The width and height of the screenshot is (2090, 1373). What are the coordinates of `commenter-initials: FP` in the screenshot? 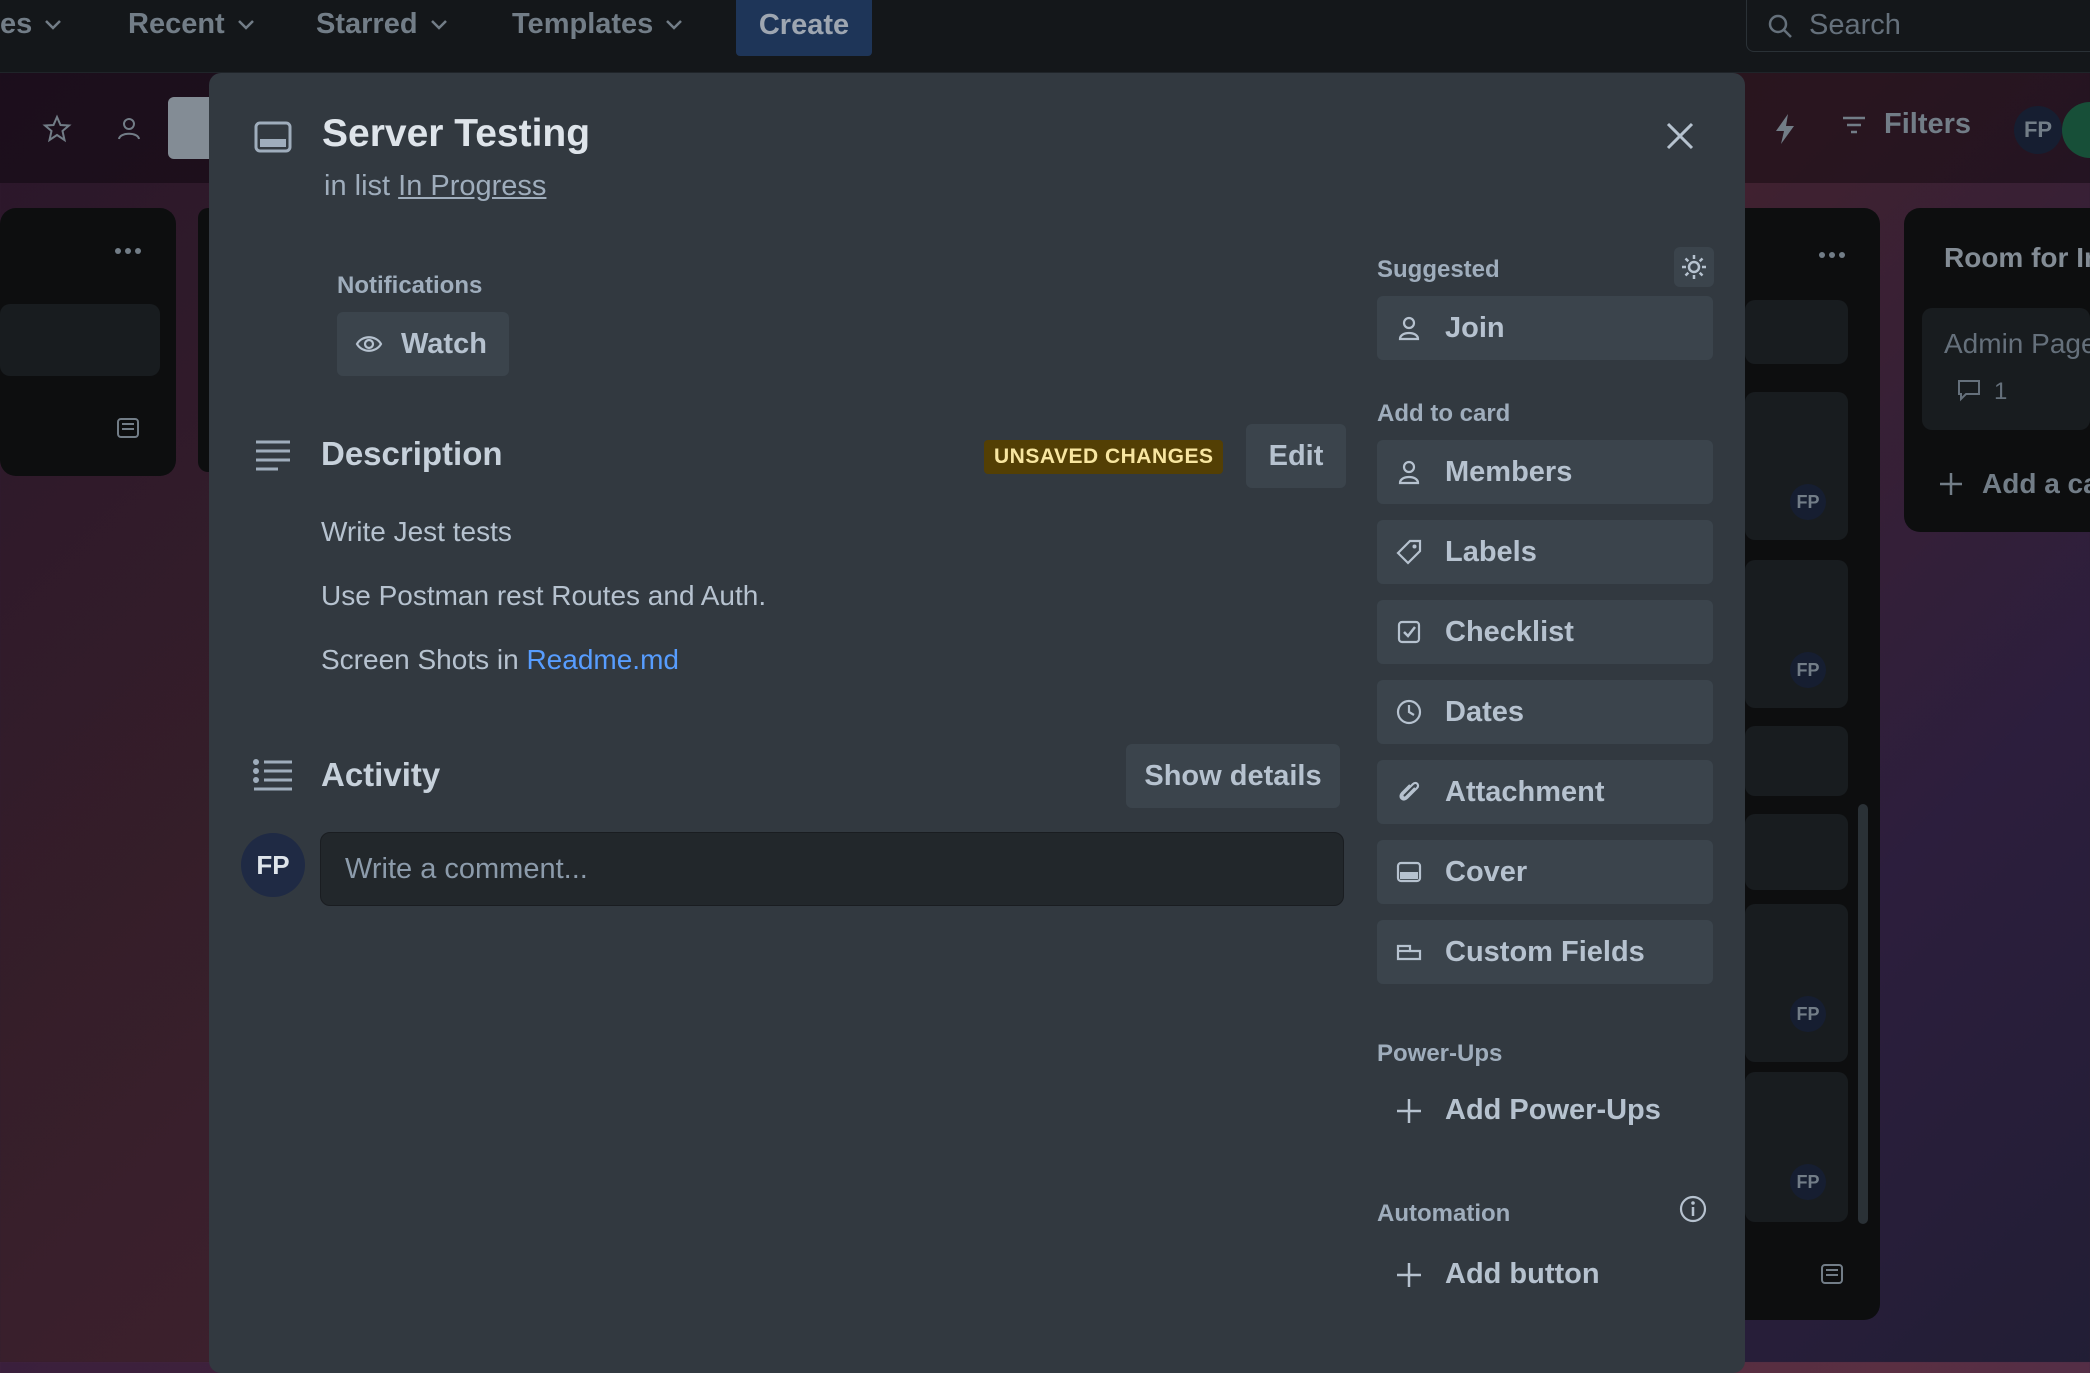 It's located at (273, 864).